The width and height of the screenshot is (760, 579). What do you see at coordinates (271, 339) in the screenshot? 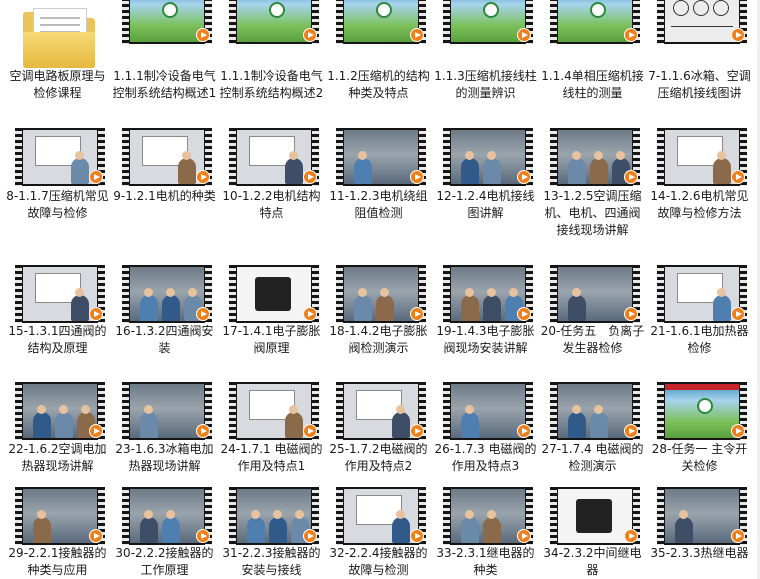
I see `video-file-label: 17-1.4.1电子膨胀阀原理` at bounding box center [271, 339].